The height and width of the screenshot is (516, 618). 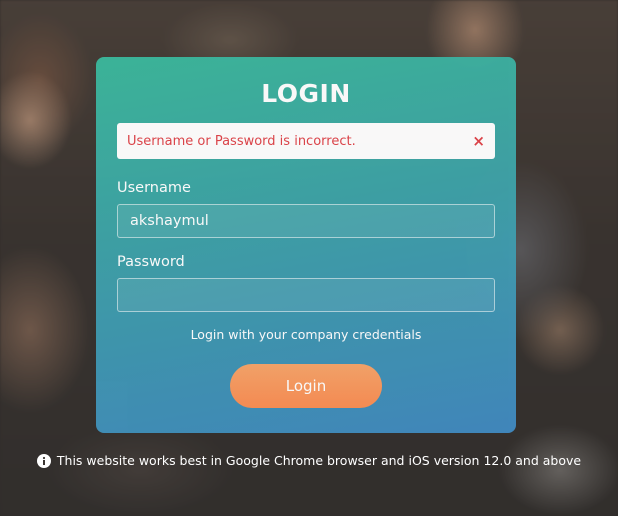 I want to click on error-alert: Username or Password is incorrect. ×, so click(x=306, y=141).